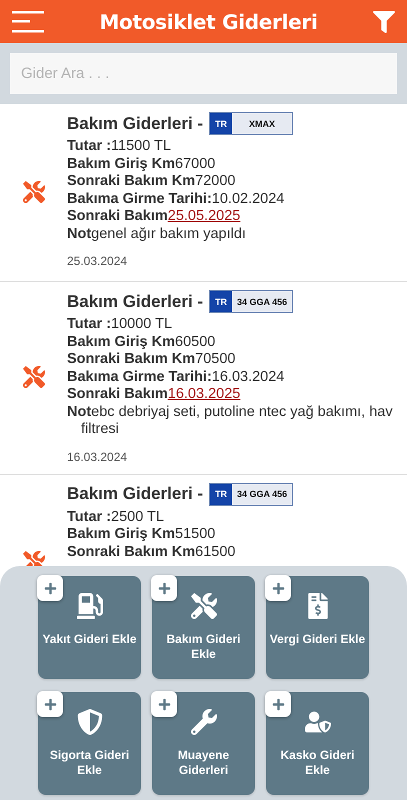 The height and width of the screenshot is (800, 407). What do you see at coordinates (89, 722) in the screenshot?
I see `shield-icon` at bounding box center [89, 722].